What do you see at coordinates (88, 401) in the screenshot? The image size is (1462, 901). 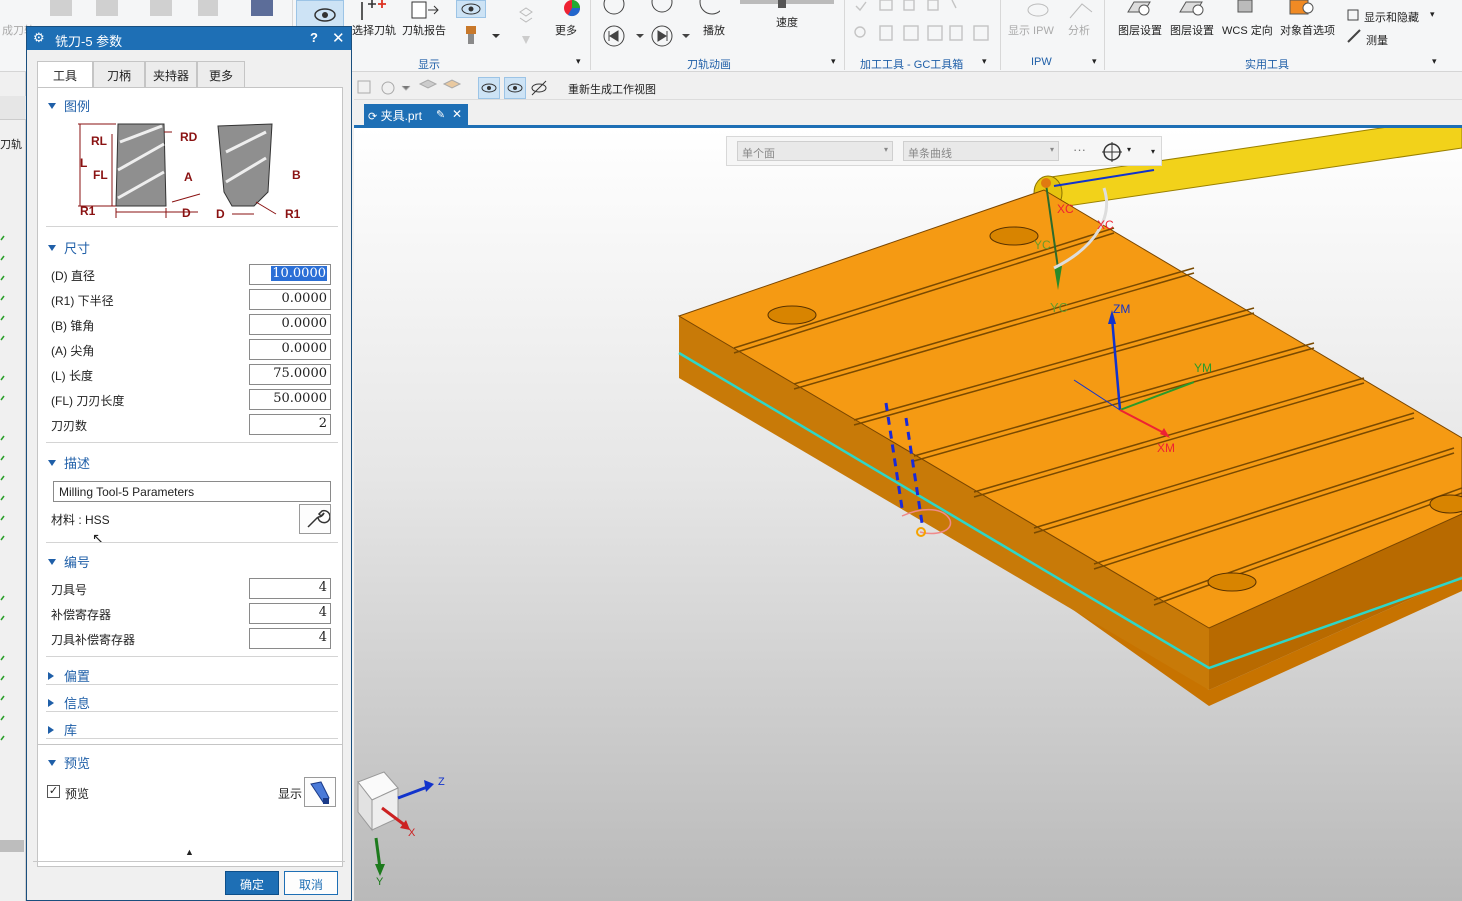 I see `flute-length-label: (FL) 刀刃长度` at bounding box center [88, 401].